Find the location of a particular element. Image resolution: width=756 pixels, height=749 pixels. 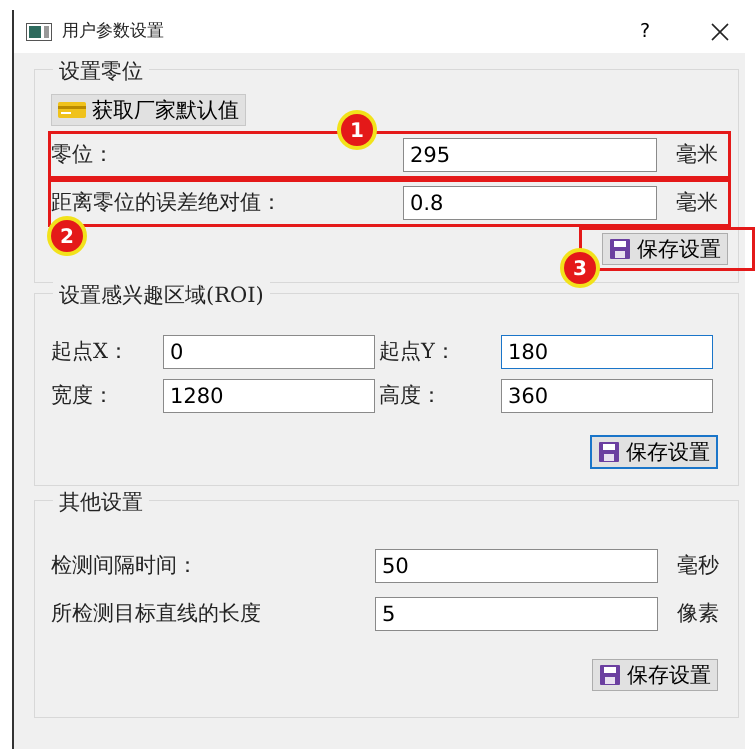

input-field: 295 is located at coordinates (530, 155).